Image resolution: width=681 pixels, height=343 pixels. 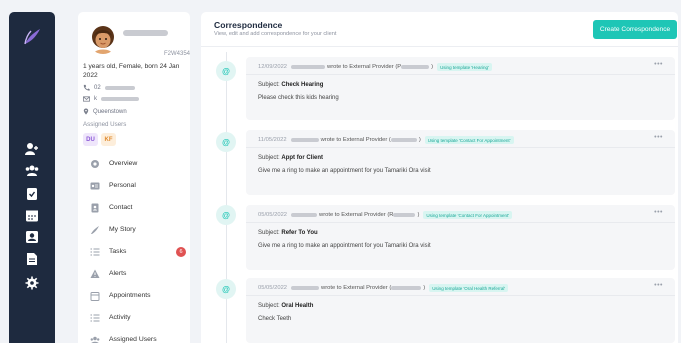 I want to click on profile-nav-personal: Personal, so click(x=137, y=185).